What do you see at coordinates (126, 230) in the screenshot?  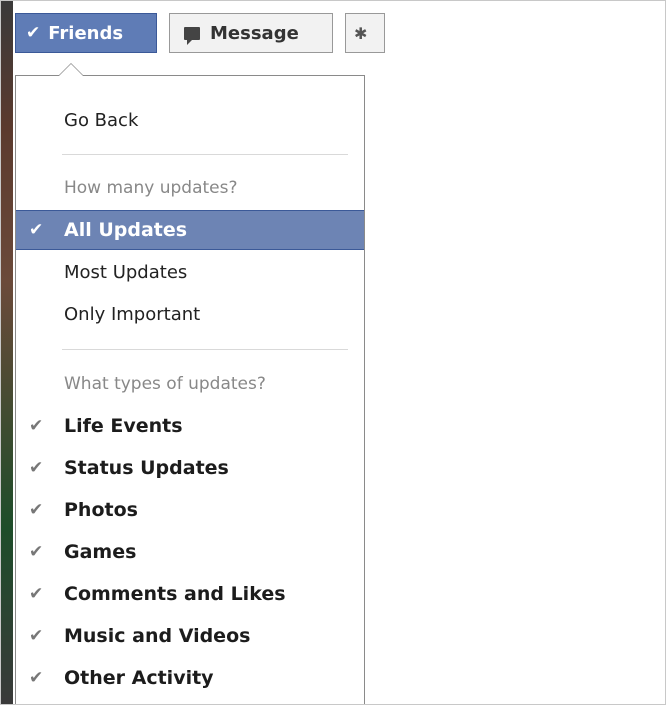 I see `update-option-label: All Updates` at bounding box center [126, 230].